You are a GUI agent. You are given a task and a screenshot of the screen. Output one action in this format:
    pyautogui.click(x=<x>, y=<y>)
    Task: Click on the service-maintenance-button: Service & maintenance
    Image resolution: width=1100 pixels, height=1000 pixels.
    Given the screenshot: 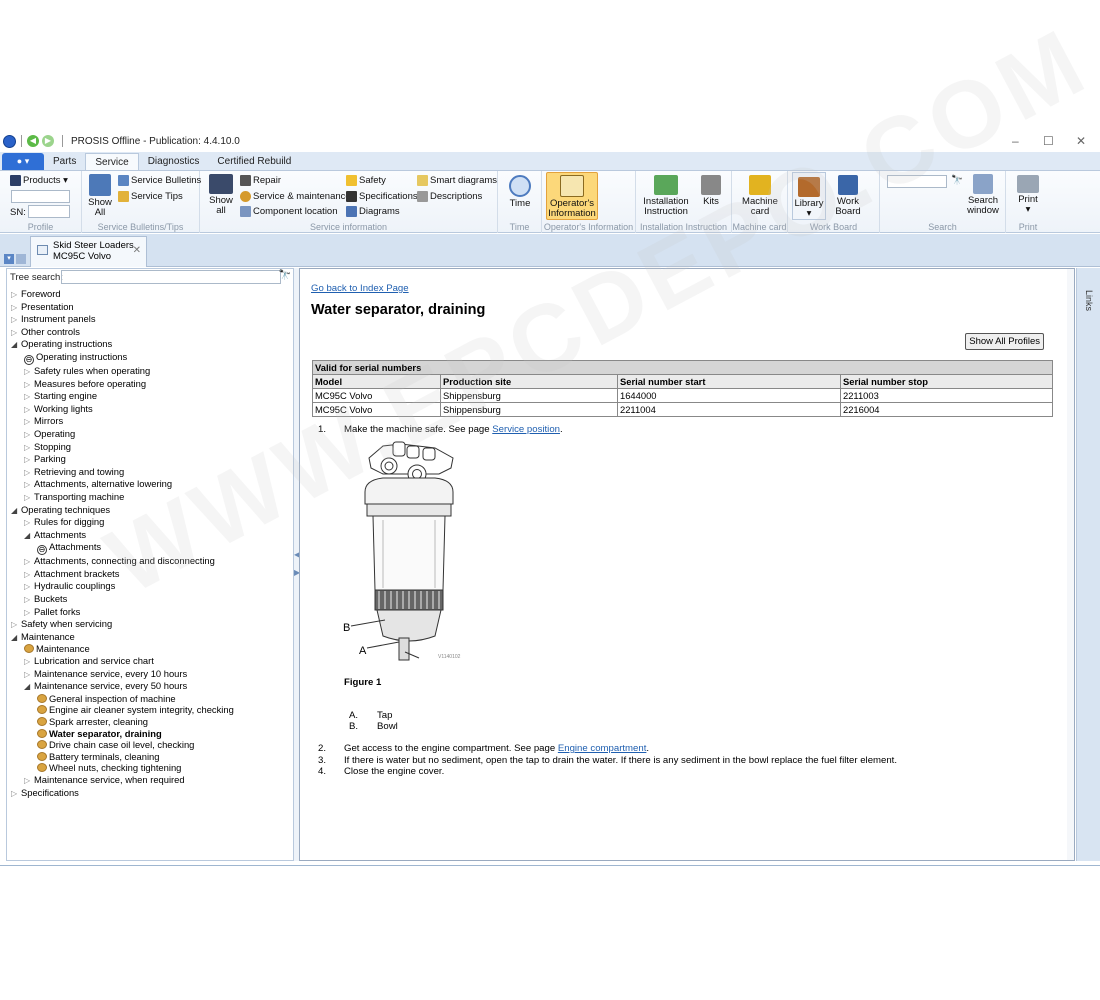 What is the action you would take?
    pyautogui.click(x=295, y=196)
    